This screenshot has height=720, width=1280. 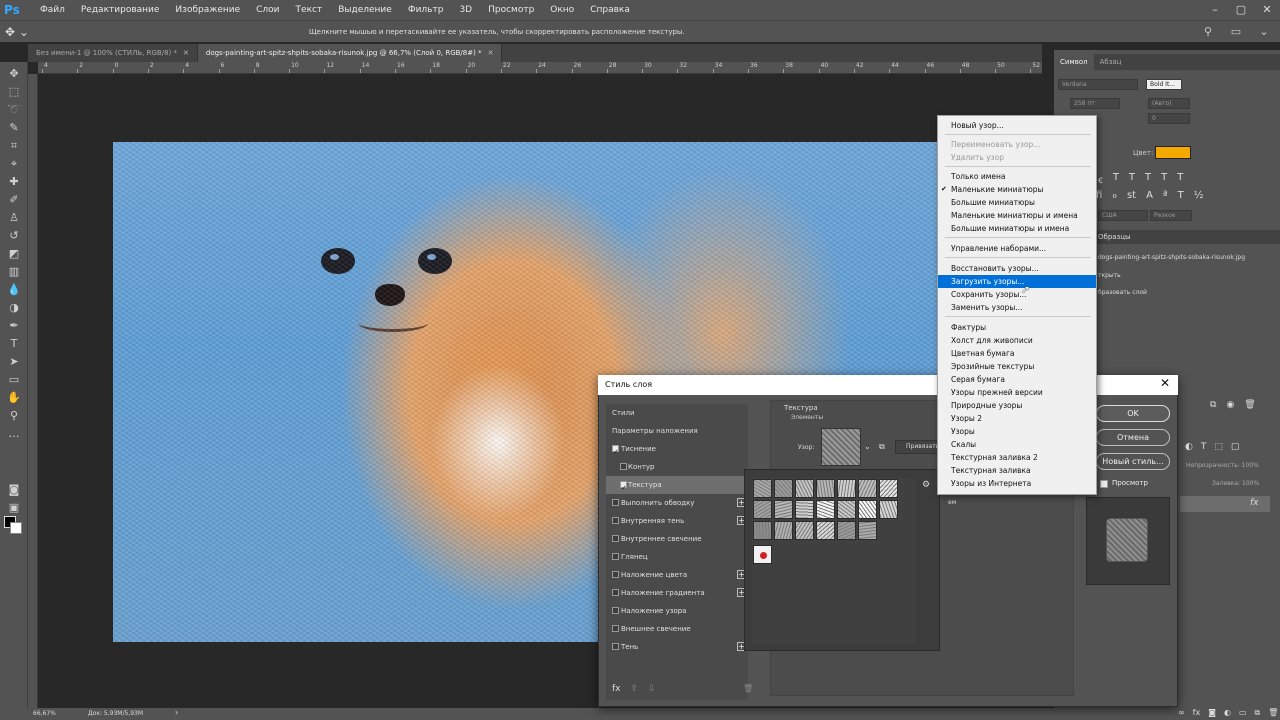 I want to click on screen-mode-icon: ▣, so click(x=14, y=508).